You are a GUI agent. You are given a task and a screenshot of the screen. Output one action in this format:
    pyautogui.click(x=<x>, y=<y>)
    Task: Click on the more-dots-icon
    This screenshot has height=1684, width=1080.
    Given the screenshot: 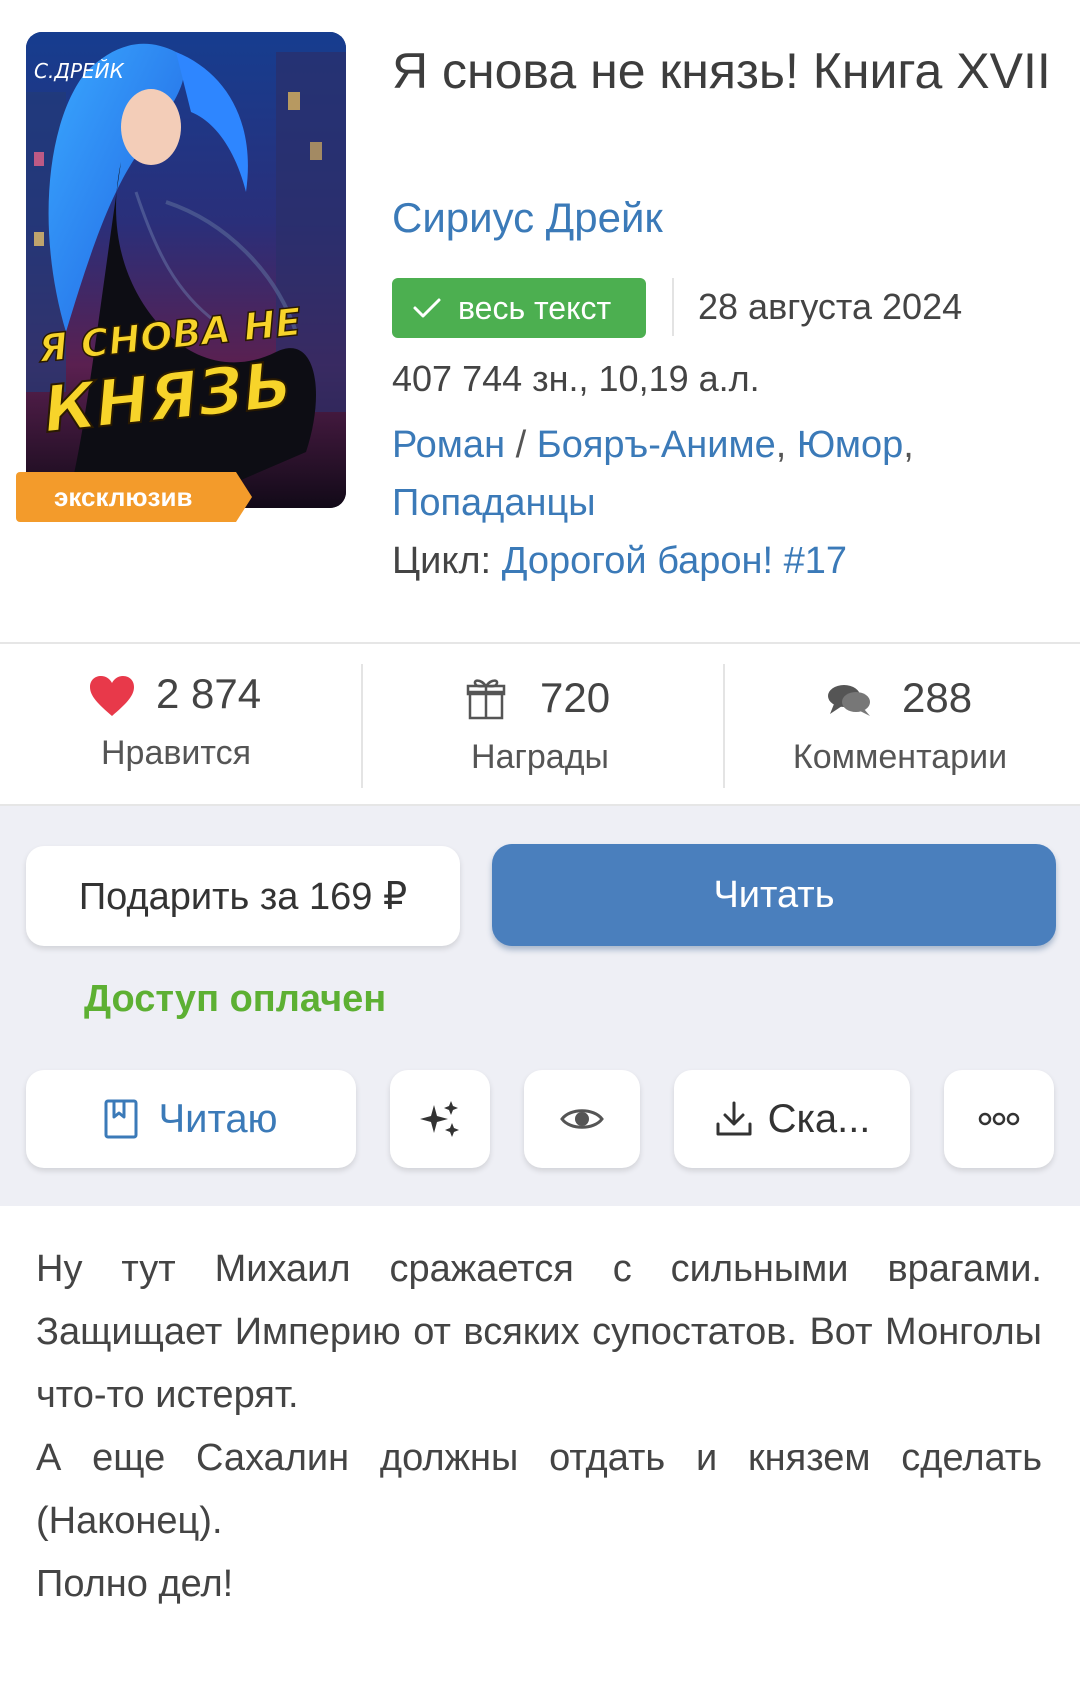 What is the action you would take?
    pyautogui.click(x=999, y=1119)
    